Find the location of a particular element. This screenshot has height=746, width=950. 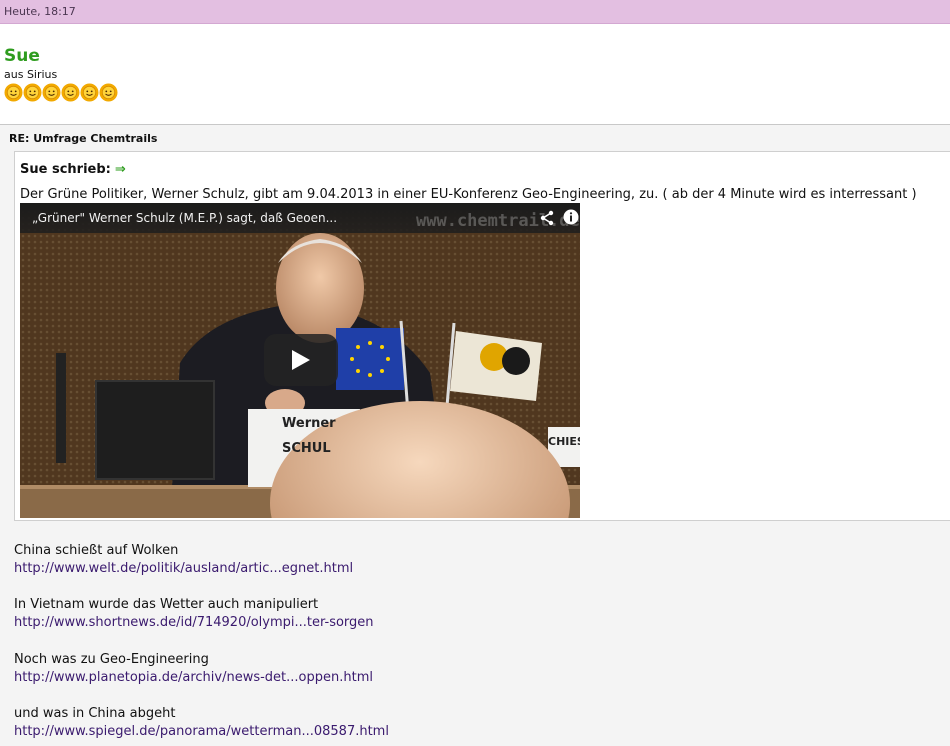

quote-source-arrow-icon: ⇒ is located at coordinates (120, 169).